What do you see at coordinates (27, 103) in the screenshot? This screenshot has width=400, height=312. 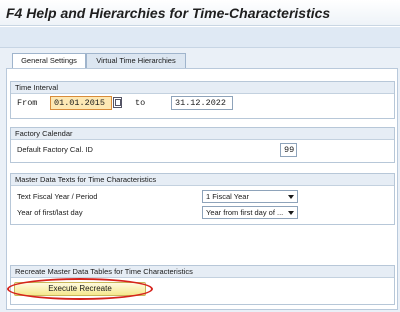 I see `from-label: From` at bounding box center [27, 103].